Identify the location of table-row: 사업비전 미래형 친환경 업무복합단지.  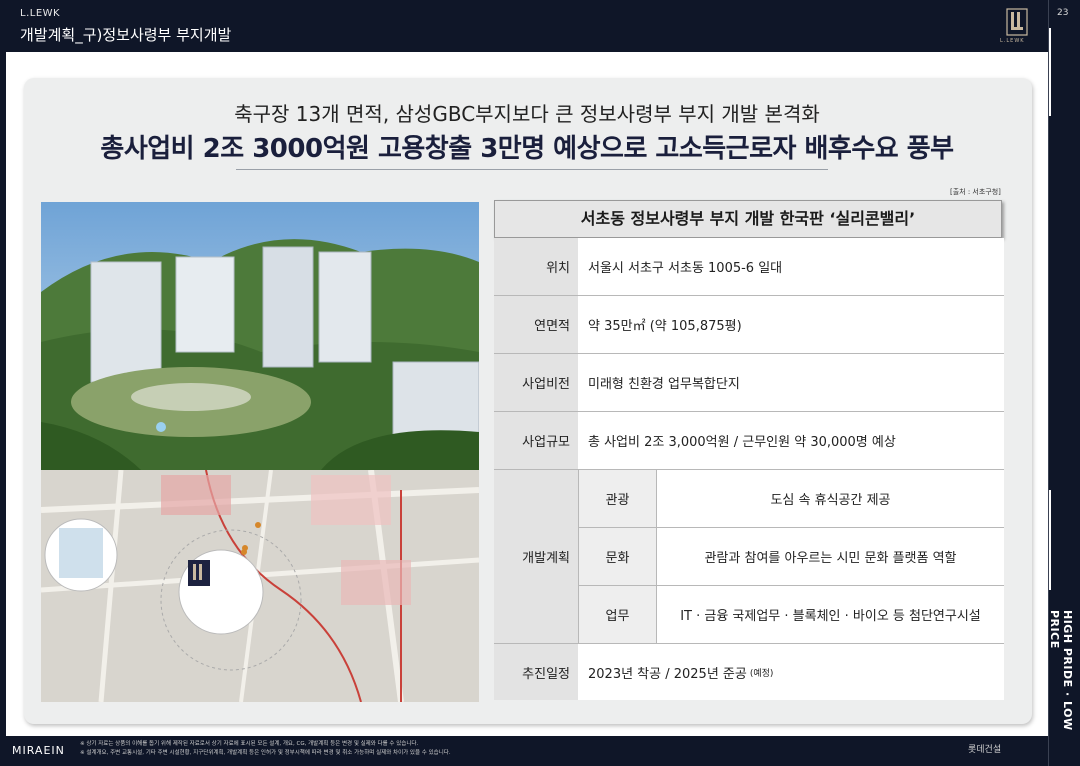
(749, 383).